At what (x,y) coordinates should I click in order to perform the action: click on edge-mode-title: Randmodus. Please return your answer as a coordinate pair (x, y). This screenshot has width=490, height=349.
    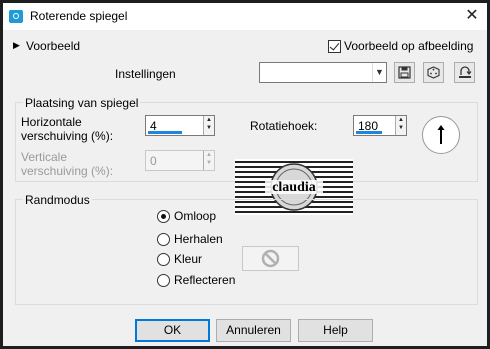
    Looking at the image, I should click on (57, 200).